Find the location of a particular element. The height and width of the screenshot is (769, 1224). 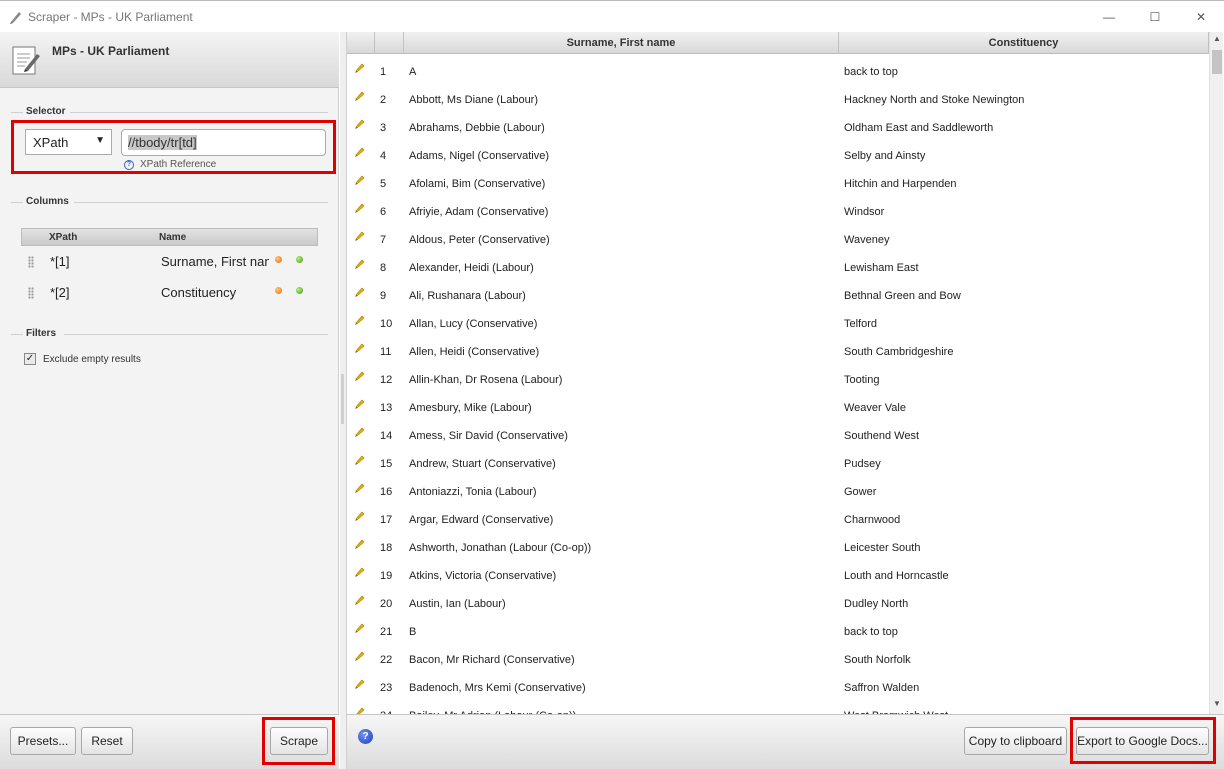

cell-name: Andrew, Stuart (Conservative) is located at coordinates (482, 464).